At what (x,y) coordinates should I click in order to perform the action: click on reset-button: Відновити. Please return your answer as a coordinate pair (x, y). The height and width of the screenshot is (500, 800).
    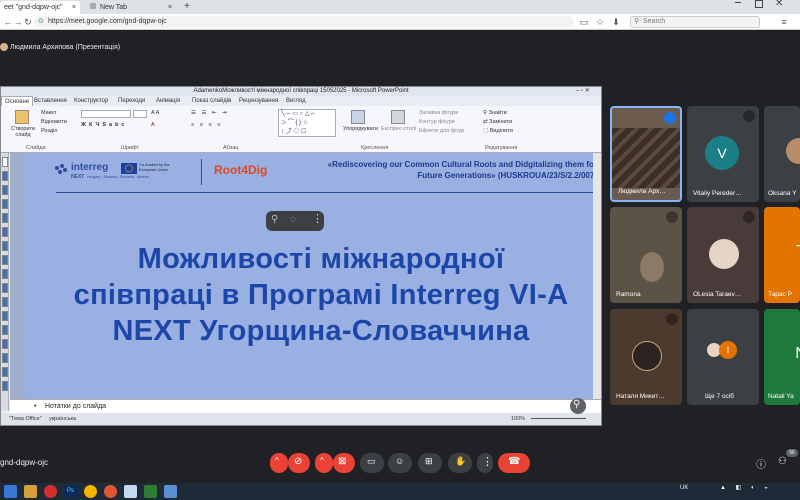
    Looking at the image, I should click on (54, 122).